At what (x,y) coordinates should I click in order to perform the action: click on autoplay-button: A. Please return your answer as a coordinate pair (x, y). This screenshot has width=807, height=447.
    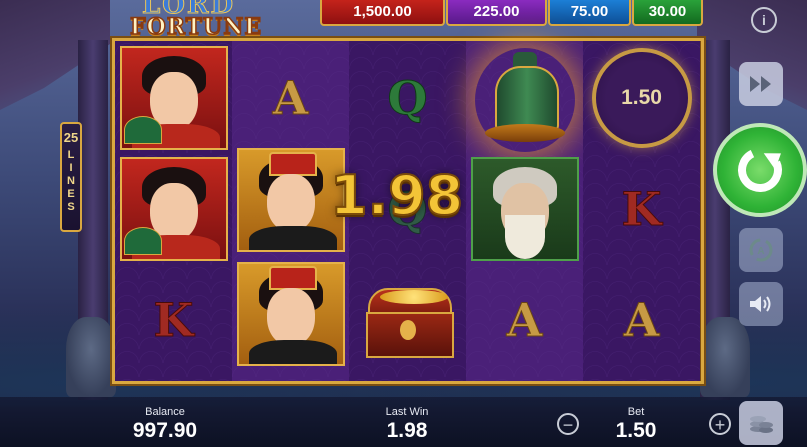
    Looking at the image, I should click on (761, 250).